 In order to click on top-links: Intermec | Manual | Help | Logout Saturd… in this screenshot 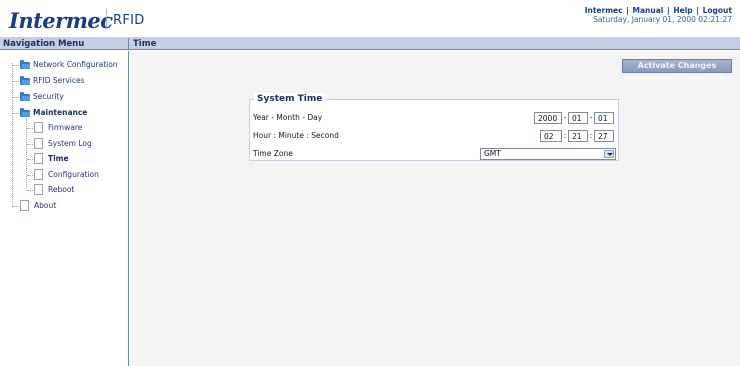, I will do `click(658, 15)`.